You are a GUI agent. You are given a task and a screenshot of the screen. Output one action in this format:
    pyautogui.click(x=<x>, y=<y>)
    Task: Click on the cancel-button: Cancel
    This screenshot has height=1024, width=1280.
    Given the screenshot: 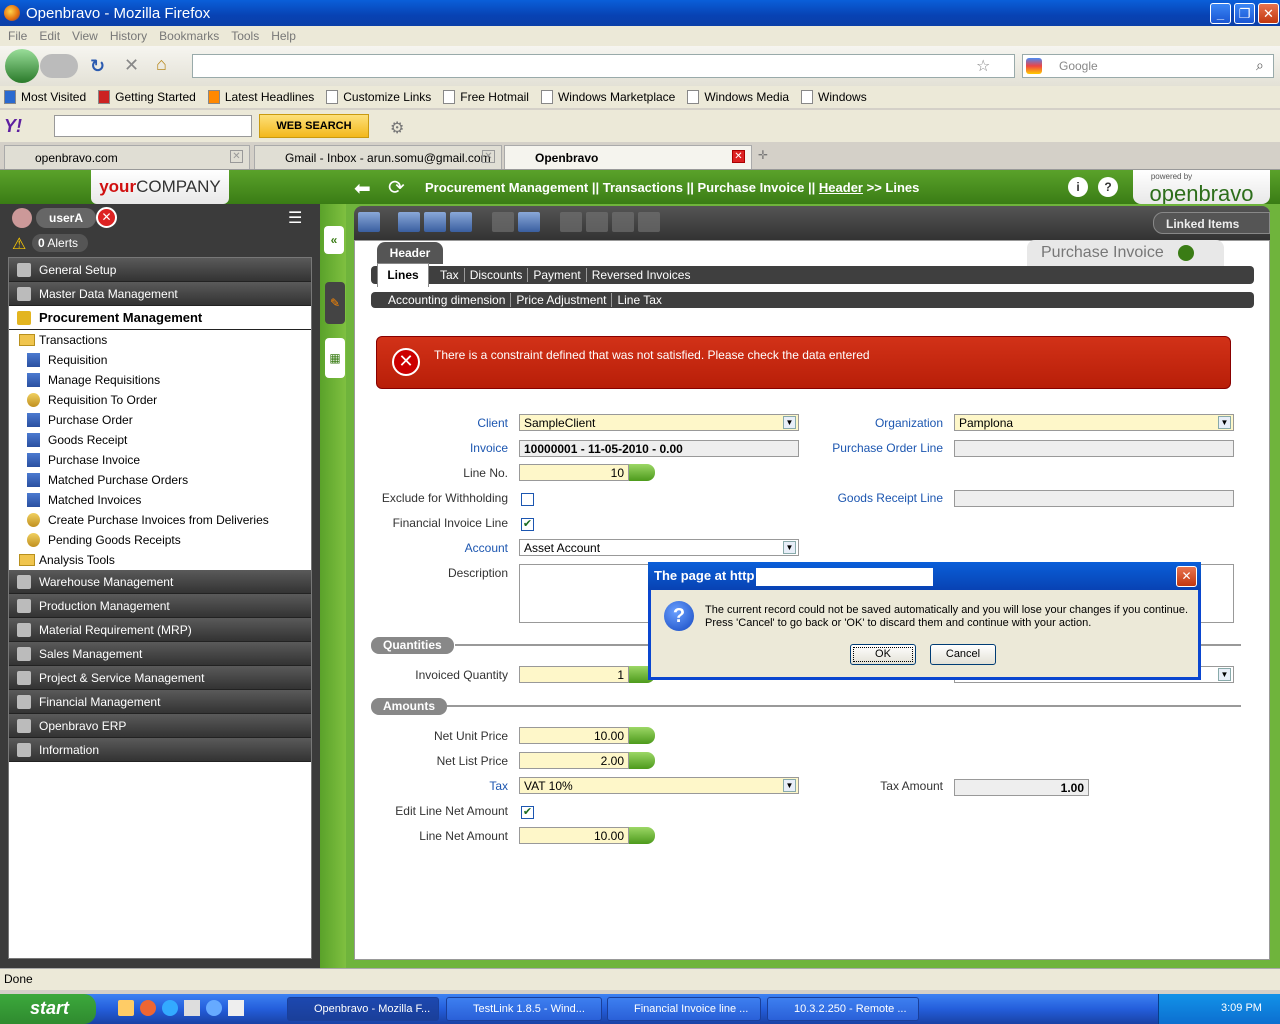 What is the action you would take?
    pyautogui.click(x=963, y=654)
    